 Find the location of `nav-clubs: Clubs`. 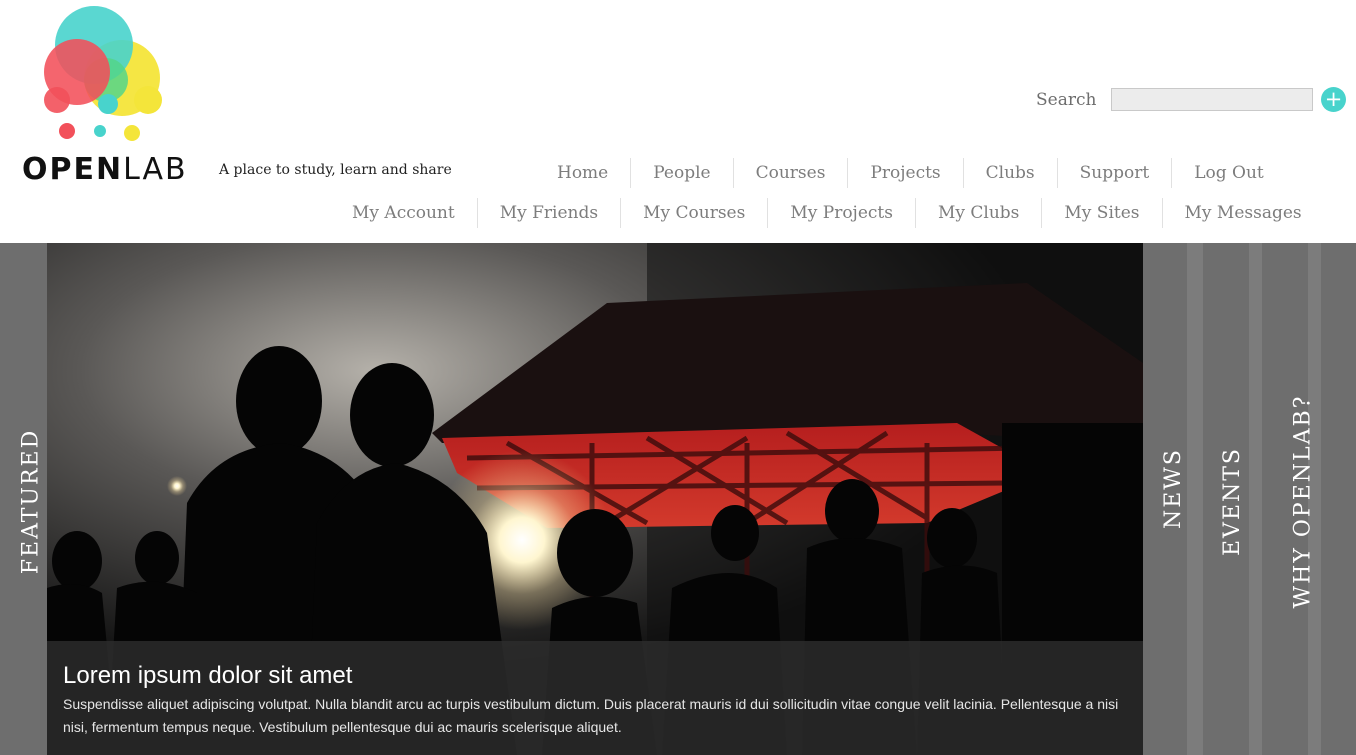

nav-clubs: Clubs is located at coordinates (1009, 173).